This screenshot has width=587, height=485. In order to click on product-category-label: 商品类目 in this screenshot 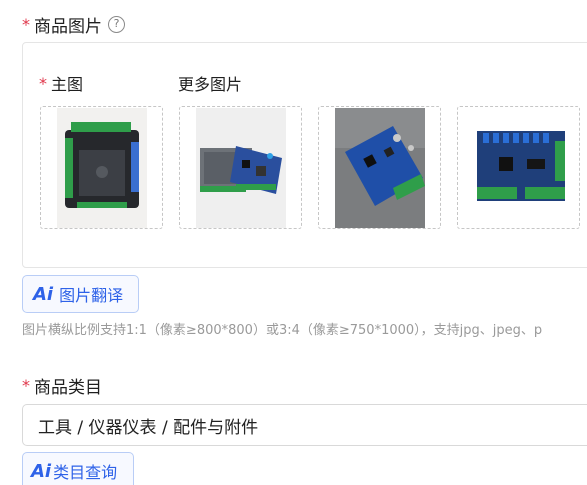, I will do `click(68, 388)`.